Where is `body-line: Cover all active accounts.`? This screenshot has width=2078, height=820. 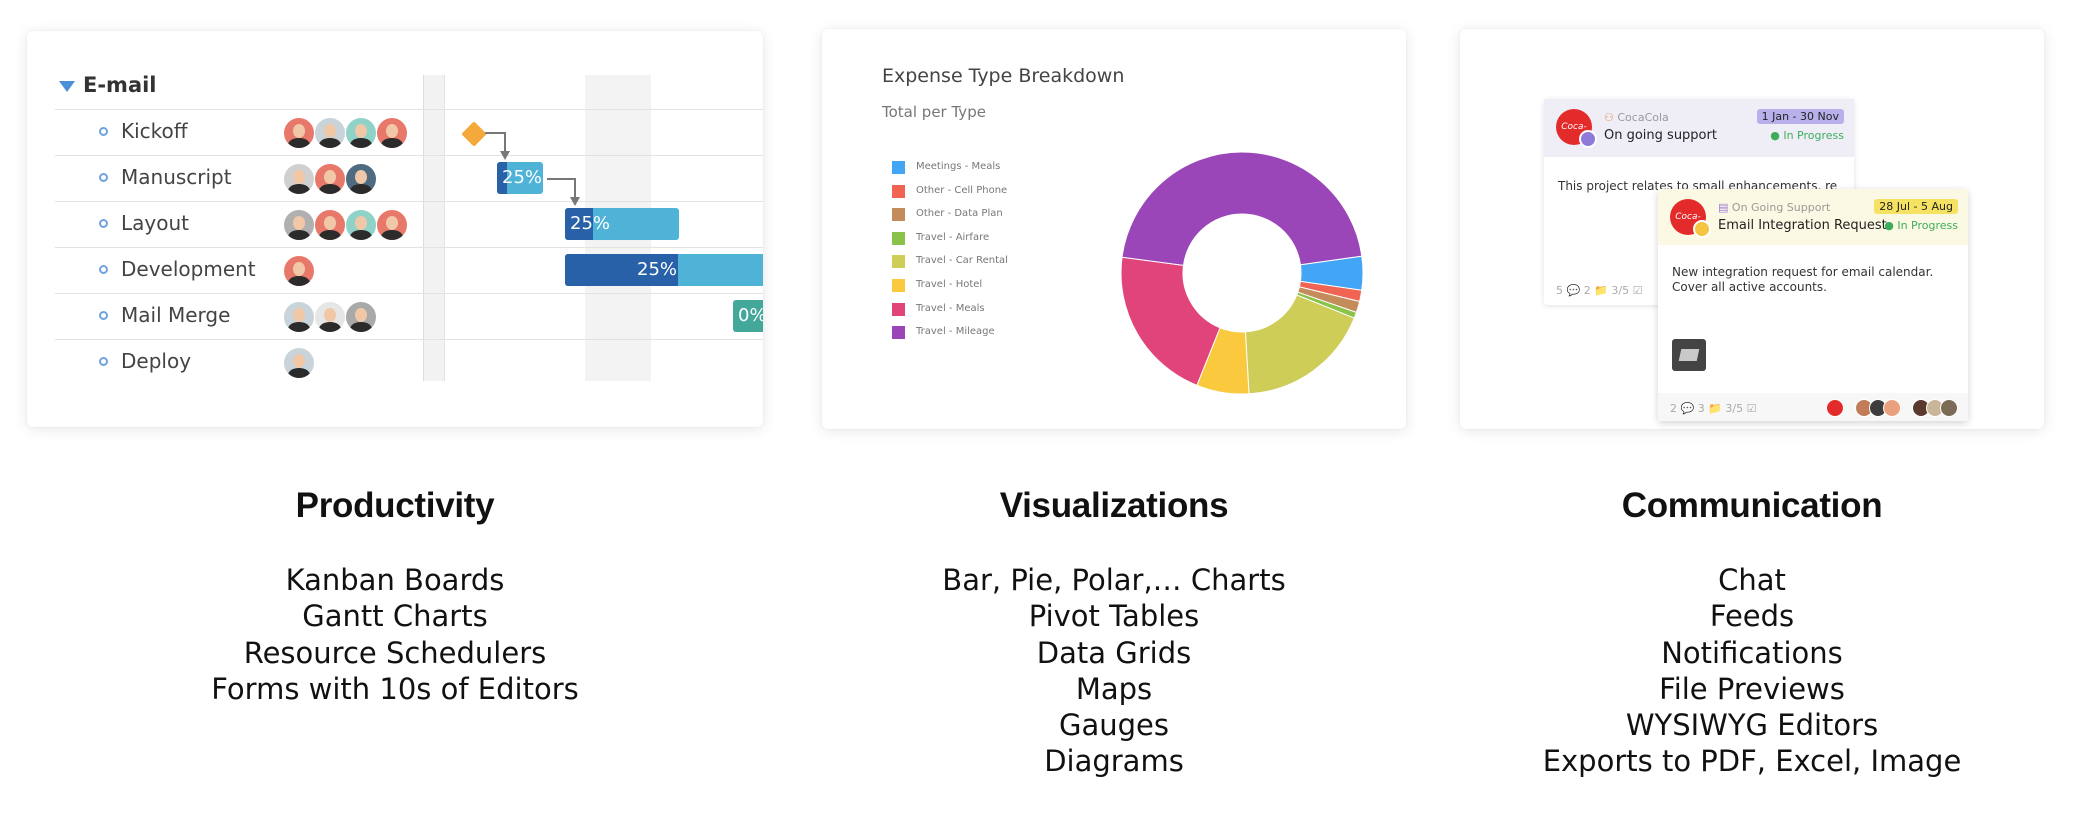 body-line: Cover all active accounts. is located at coordinates (1749, 287).